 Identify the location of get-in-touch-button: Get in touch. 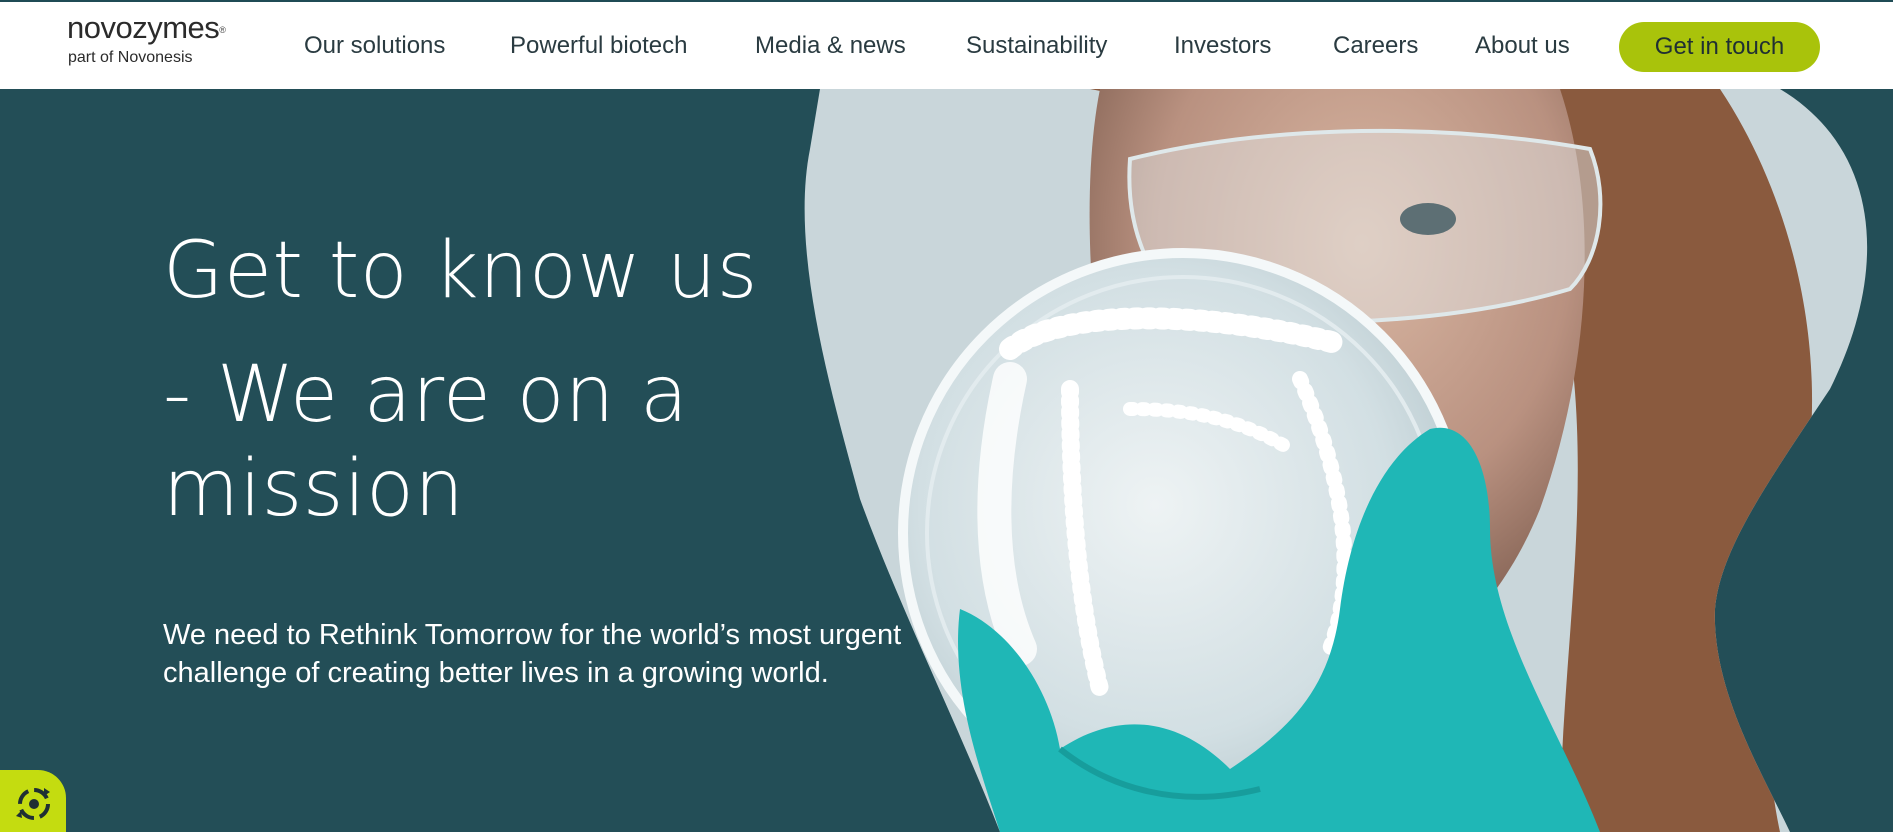
(1719, 47).